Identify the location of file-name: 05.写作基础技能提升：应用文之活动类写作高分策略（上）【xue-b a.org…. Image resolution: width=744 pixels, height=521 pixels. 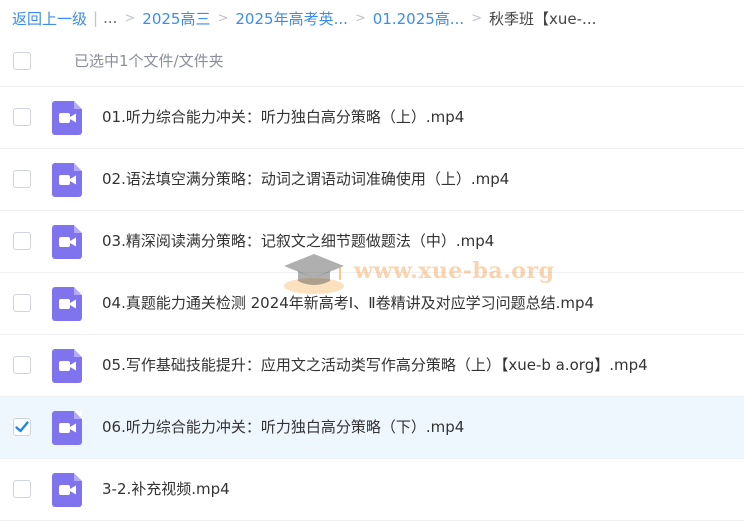
(375, 365).